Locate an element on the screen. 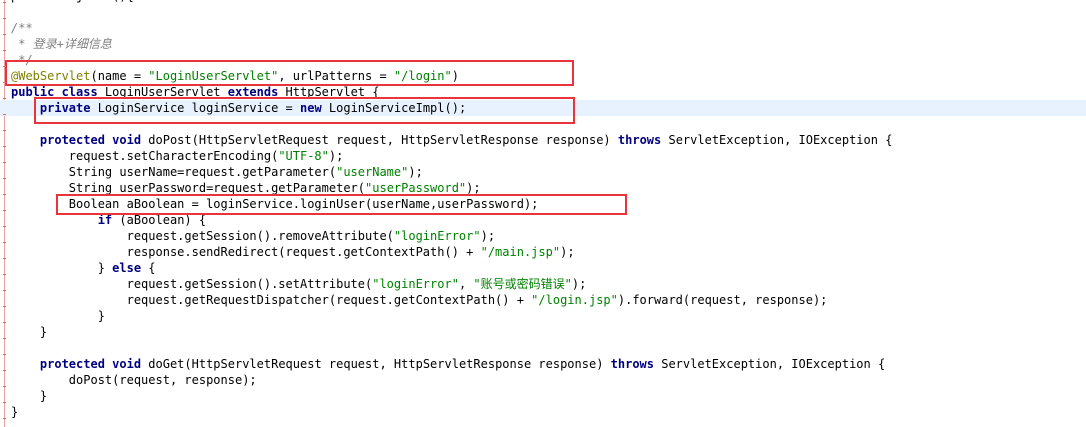 The height and width of the screenshot is (427, 1086). code-line: doPost(request, response); is located at coordinates (134, 380).